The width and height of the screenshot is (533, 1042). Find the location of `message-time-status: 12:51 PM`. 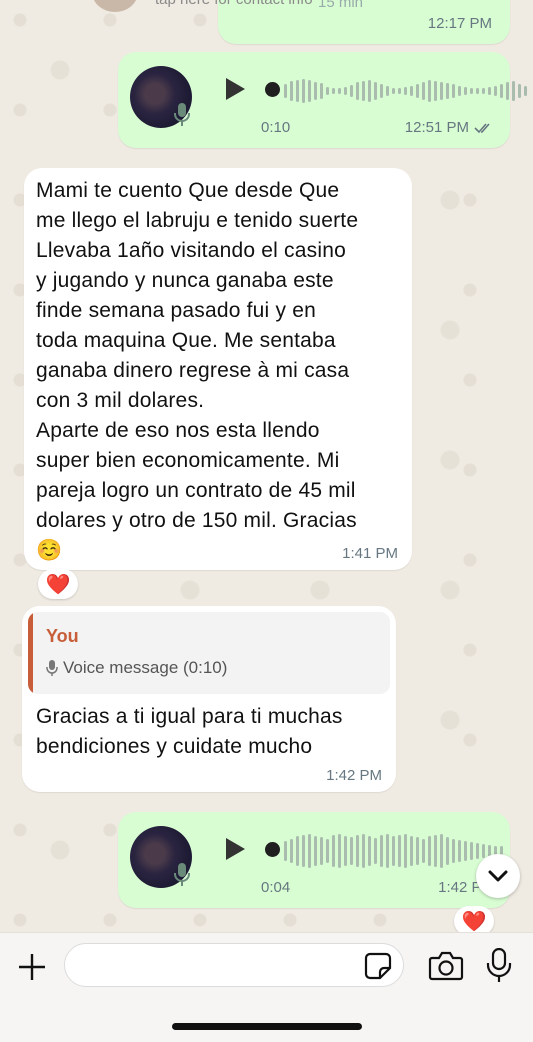

message-time-status: 12:51 PM is located at coordinates (449, 127).